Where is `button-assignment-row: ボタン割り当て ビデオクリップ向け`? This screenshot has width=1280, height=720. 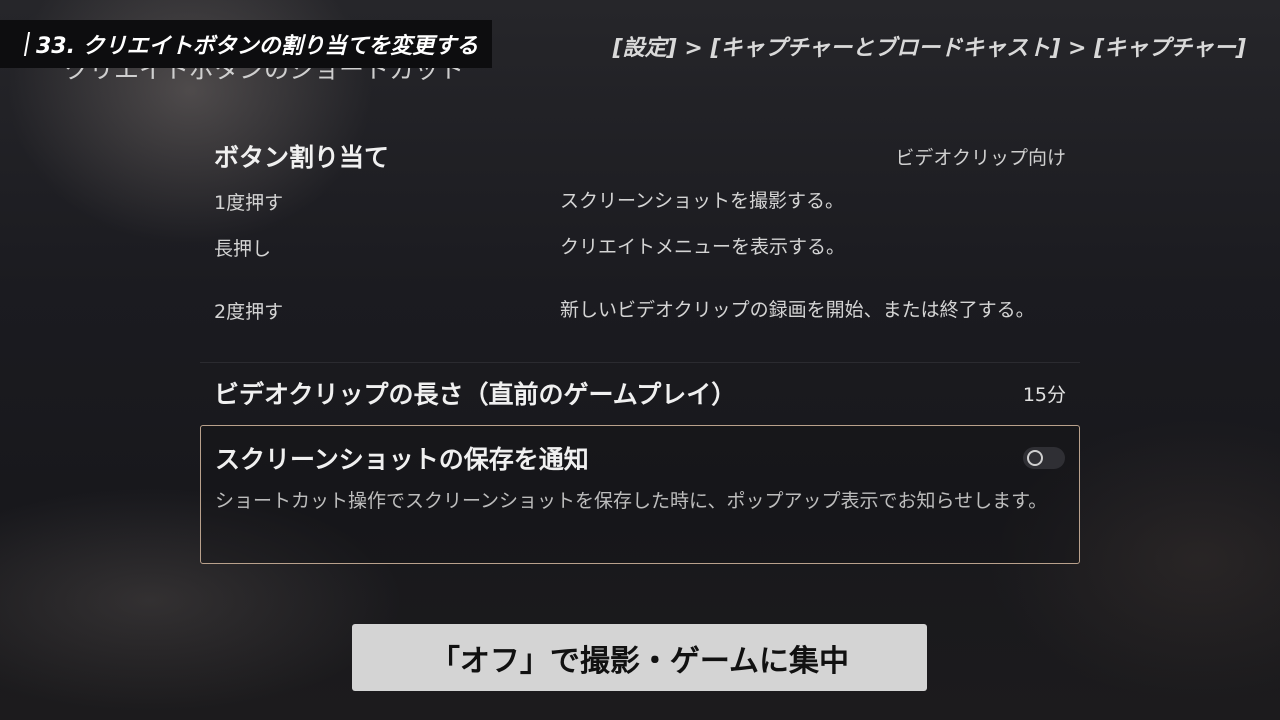
button-assignment-row: ボタン割り当て ビデオクリップ向け is located at coordinates (640, 156).